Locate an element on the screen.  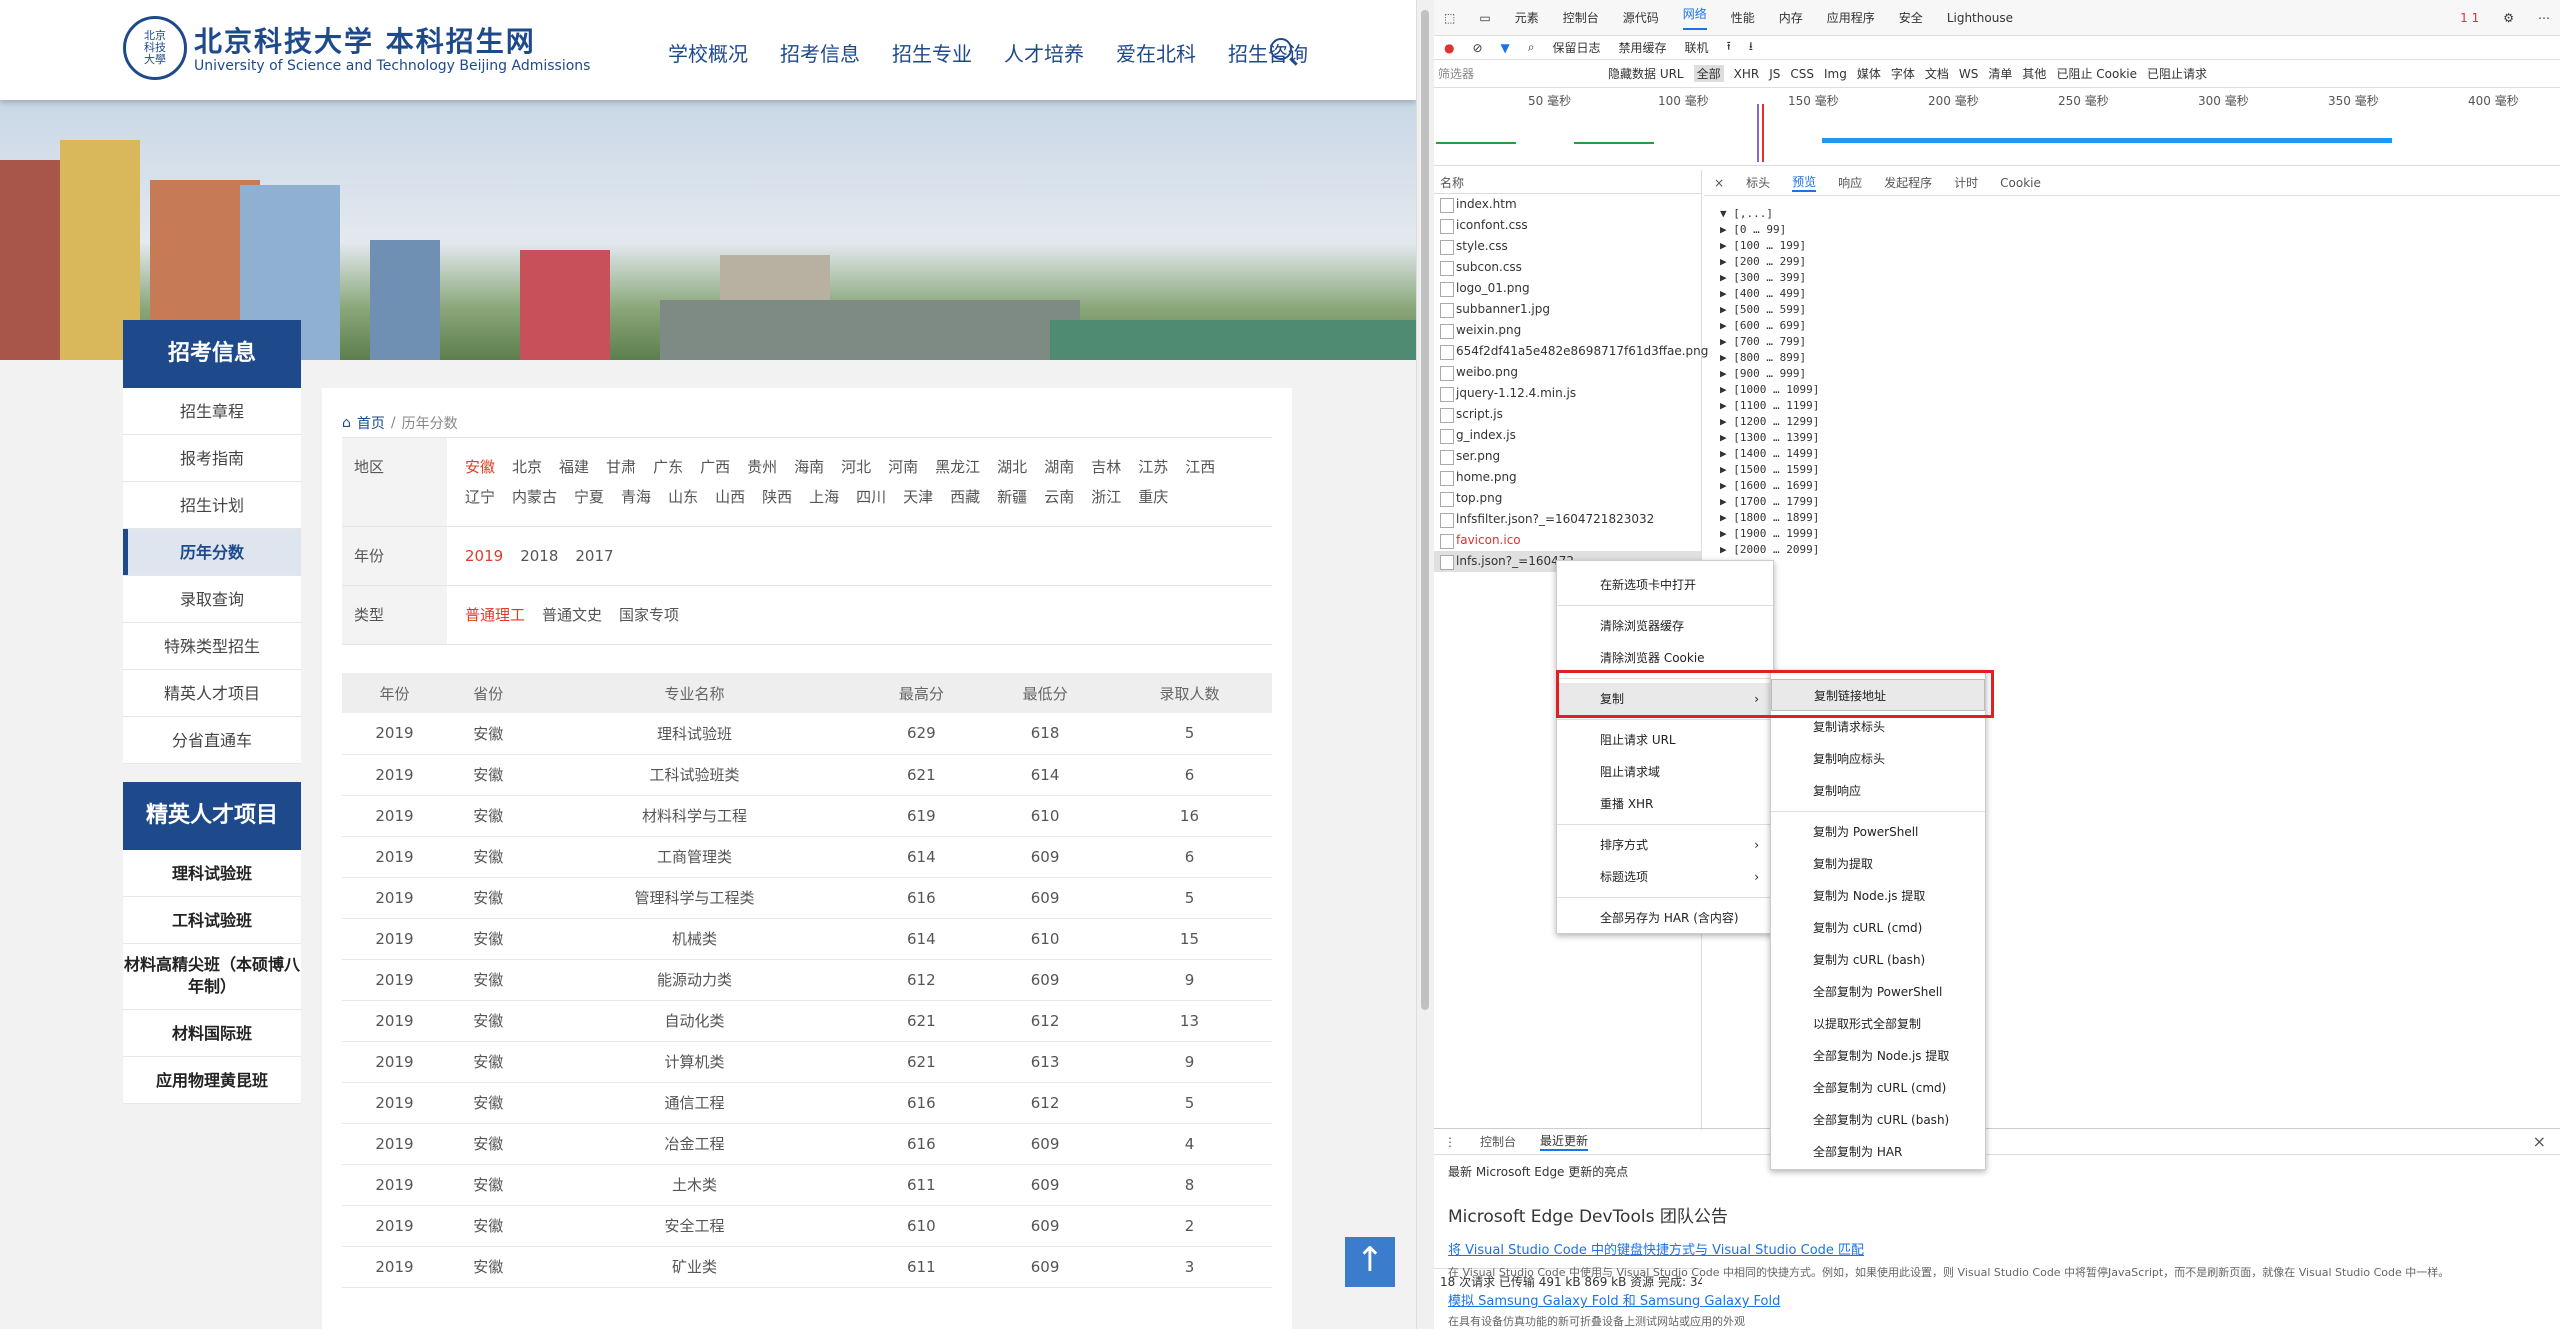
sidebar-item: 招生计划 is located at coordinates (212, 505).